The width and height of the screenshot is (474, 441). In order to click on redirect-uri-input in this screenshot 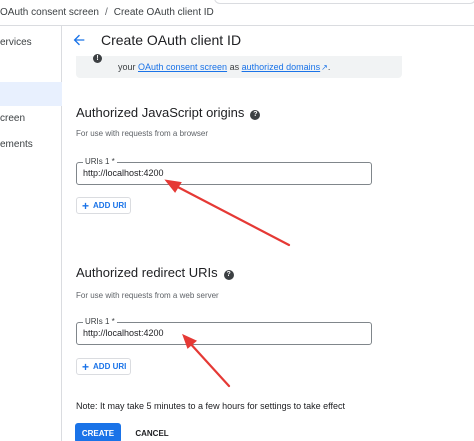, I will do `click(223, 333)`.